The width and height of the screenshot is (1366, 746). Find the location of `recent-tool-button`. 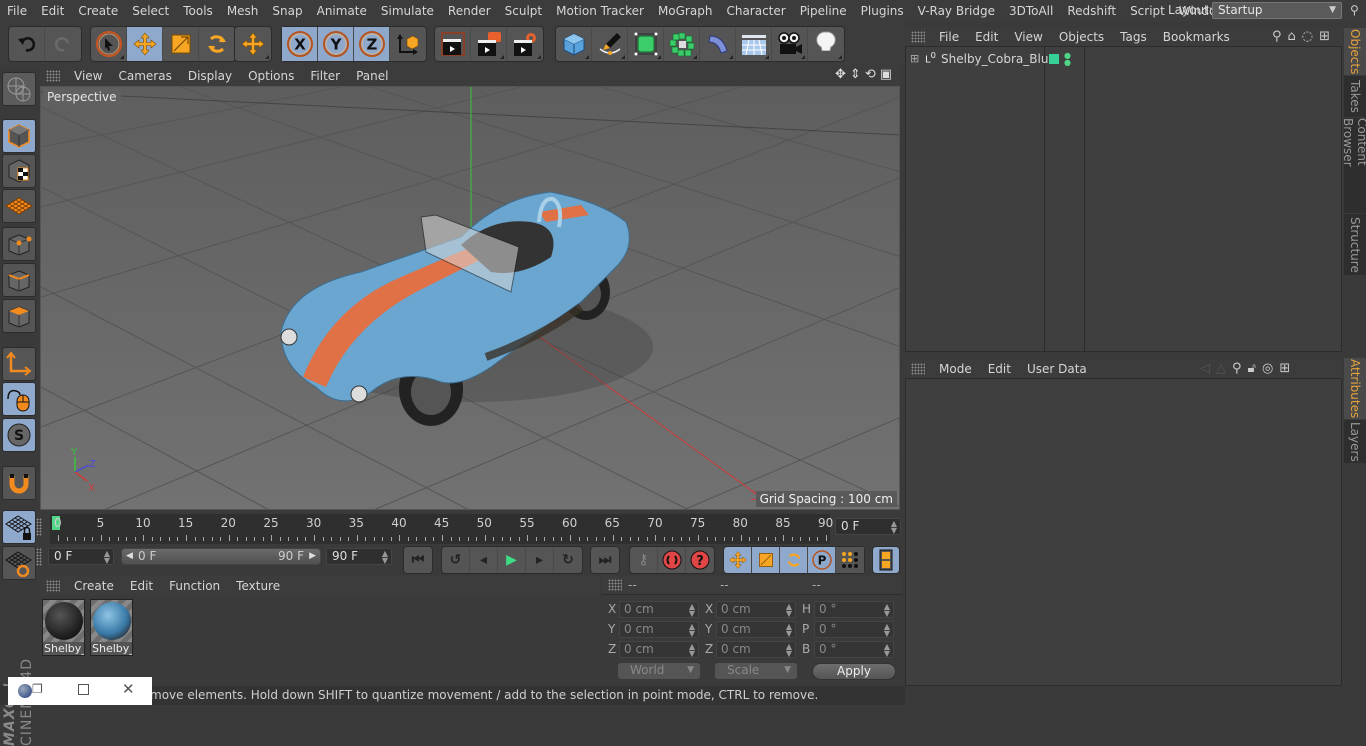

recent-tool-button is located at coordinates (253, 44).